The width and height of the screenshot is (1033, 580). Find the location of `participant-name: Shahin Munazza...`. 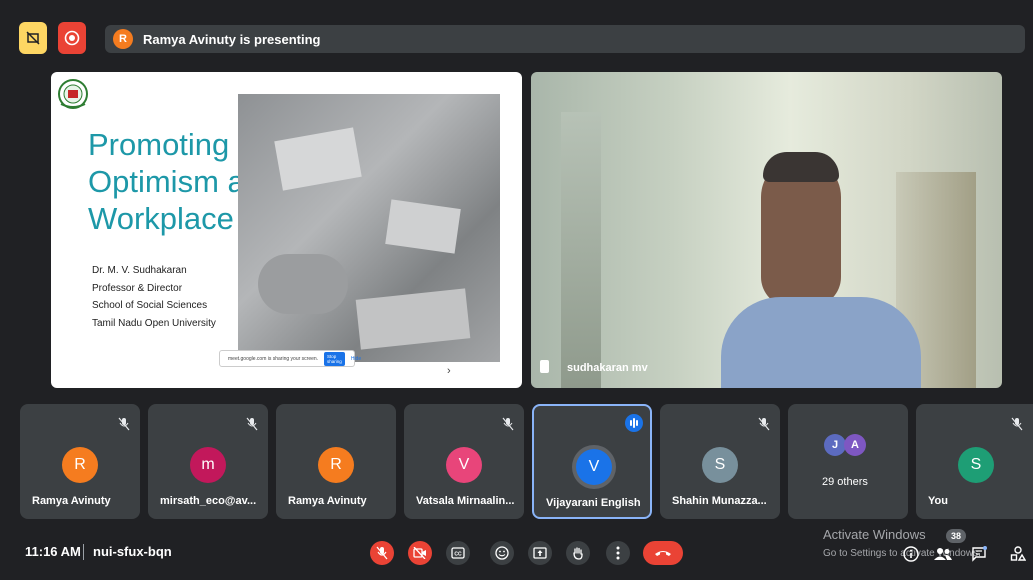

participant-name: Shahin Munazza... is located at coordinates (719, 501).